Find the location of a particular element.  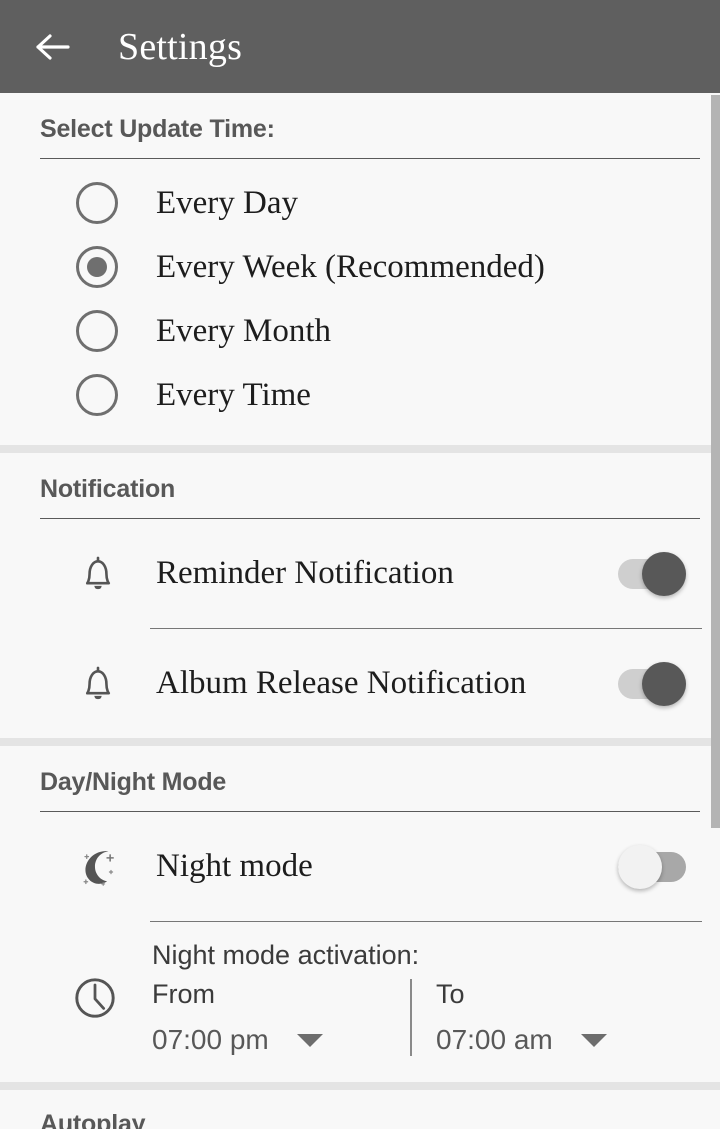

moon-icon is located at coordinates (98, 867).